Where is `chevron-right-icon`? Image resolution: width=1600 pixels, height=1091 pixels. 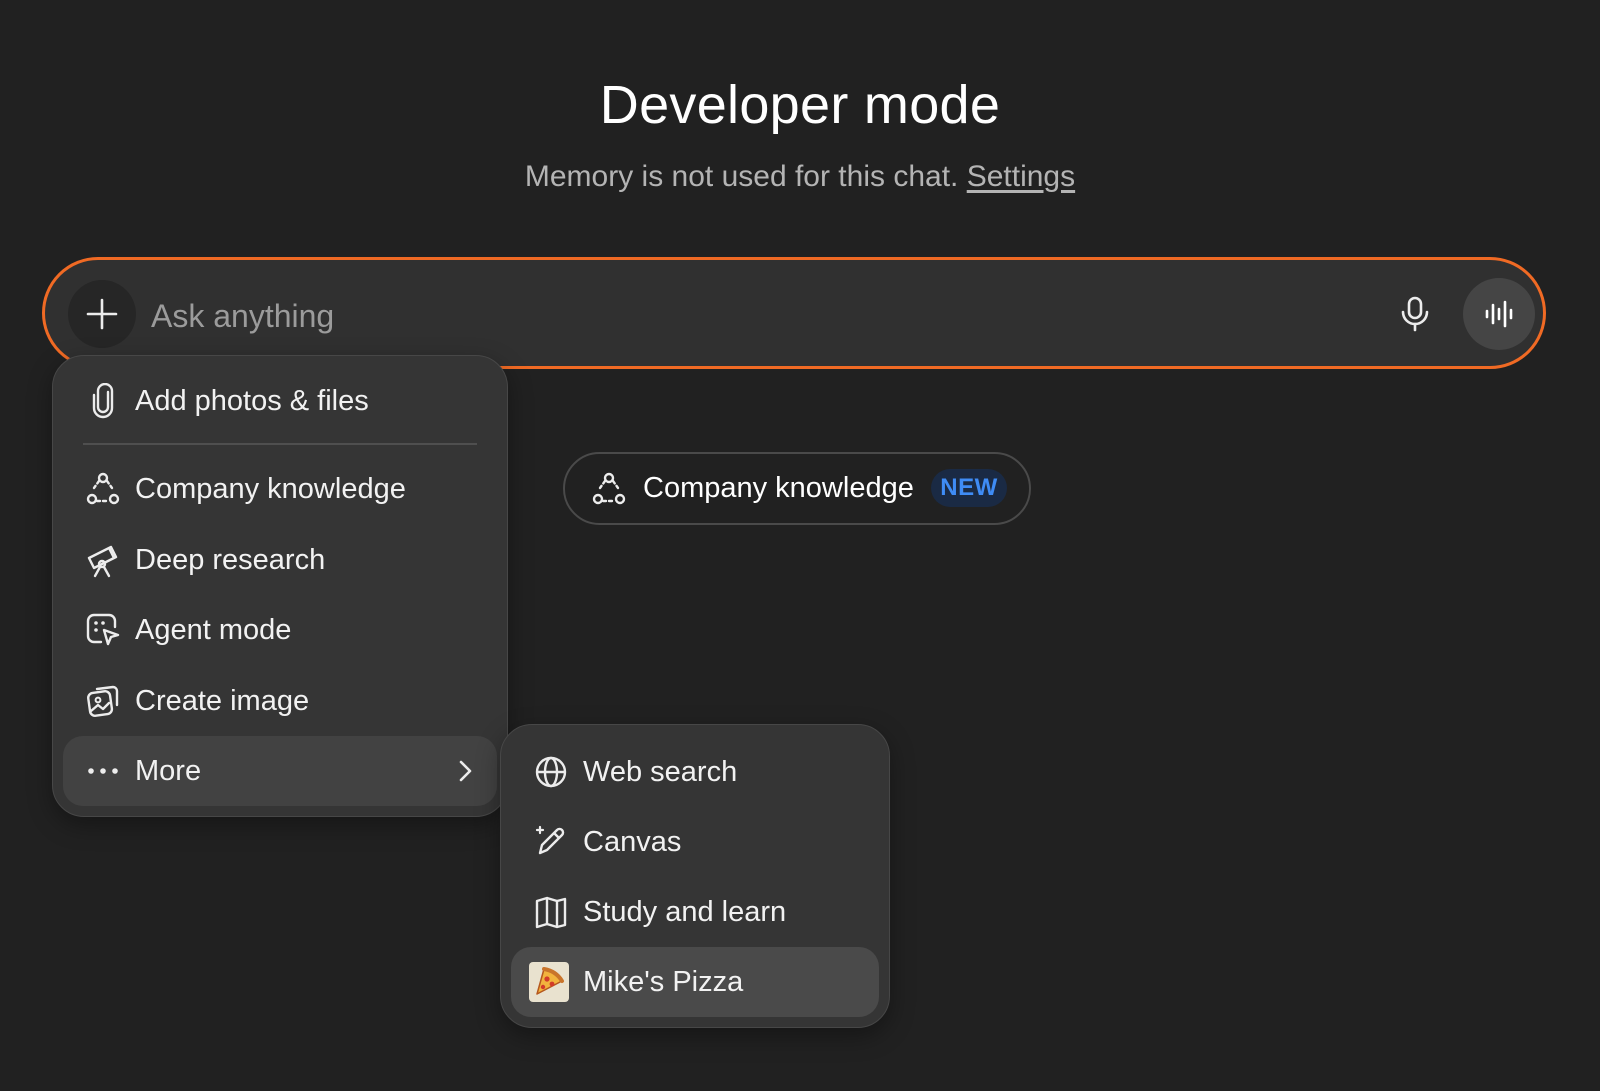 chevron-right-icon is located at coordinates (465, 771).